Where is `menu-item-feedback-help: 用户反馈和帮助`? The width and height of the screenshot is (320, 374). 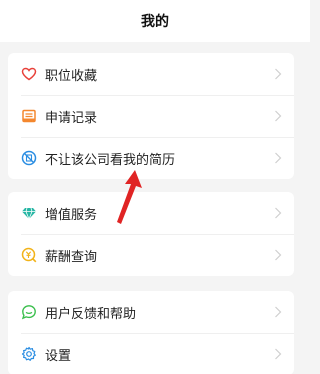
menu-item-feedback-help: 用户反馈和帮助 is located at coordinates (151, 312).